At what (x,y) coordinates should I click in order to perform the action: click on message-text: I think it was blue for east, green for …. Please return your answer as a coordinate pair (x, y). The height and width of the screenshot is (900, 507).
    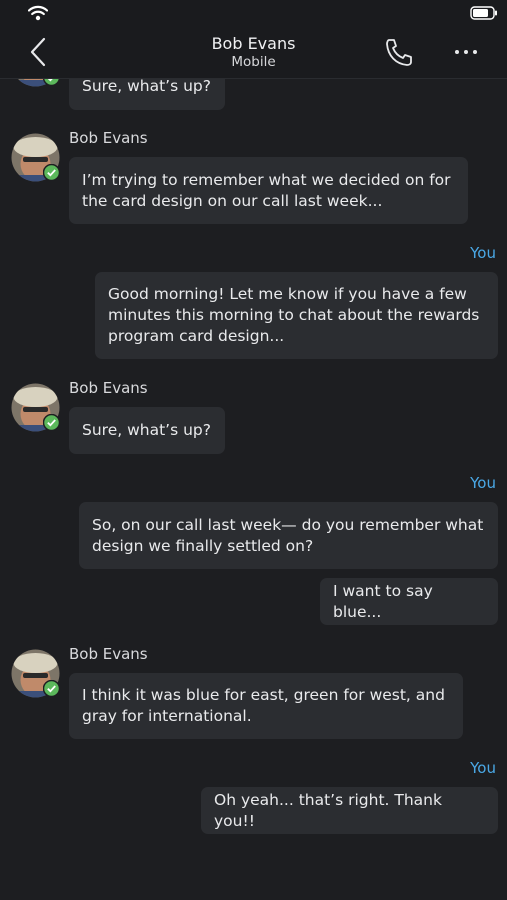
    Looking at the image, I should click on (263, 705).